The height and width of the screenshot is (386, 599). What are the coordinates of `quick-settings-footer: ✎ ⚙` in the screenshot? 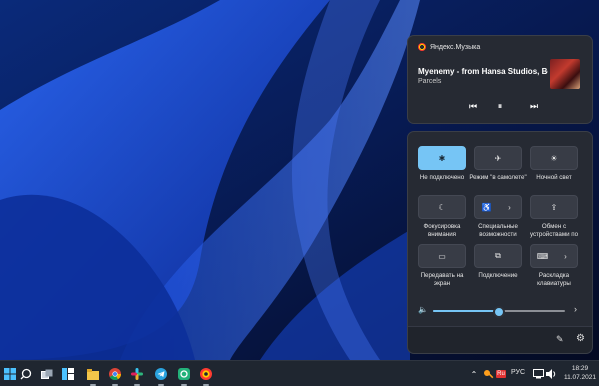 It's located at (500, 339).